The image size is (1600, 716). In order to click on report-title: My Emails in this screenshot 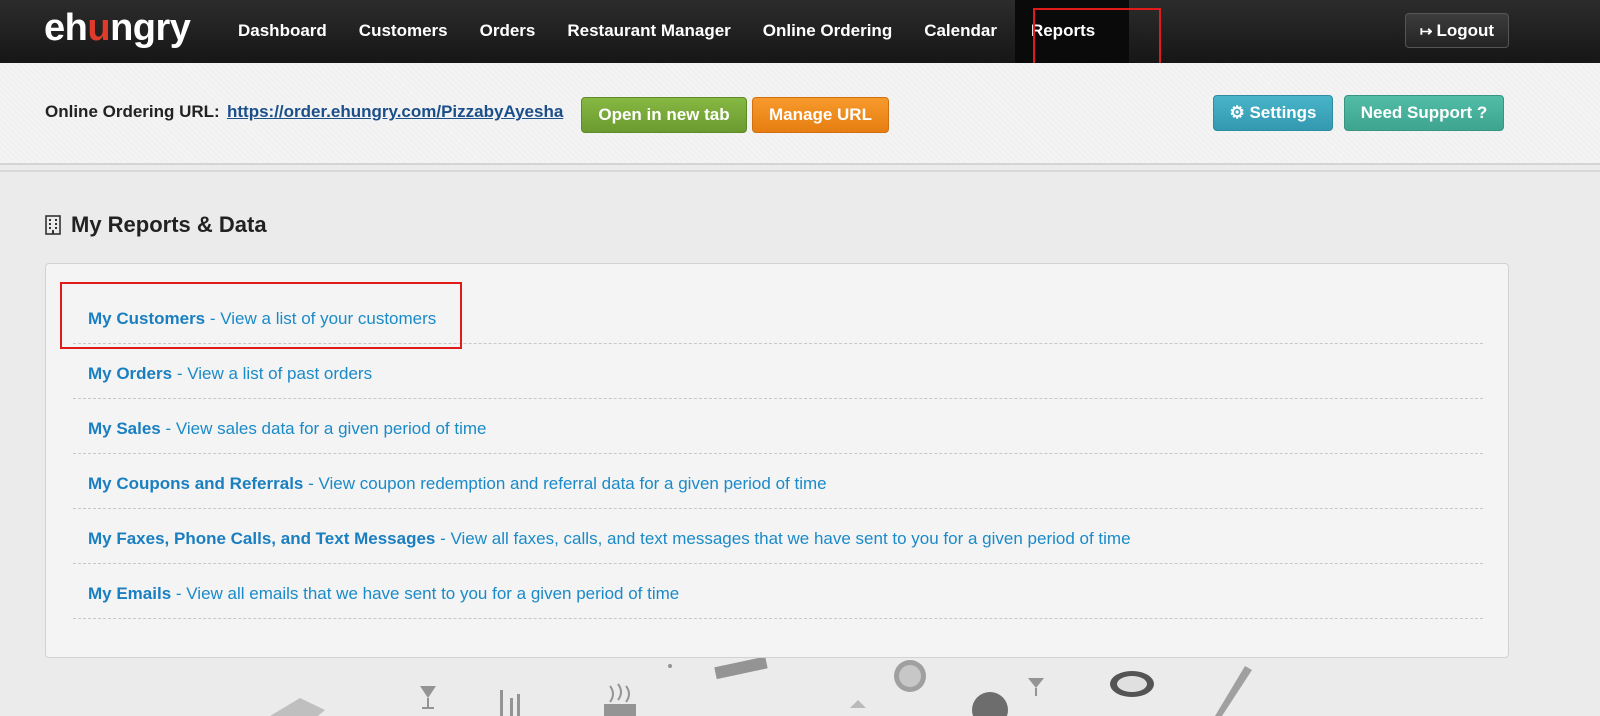, I will do `click(129, 593)`.